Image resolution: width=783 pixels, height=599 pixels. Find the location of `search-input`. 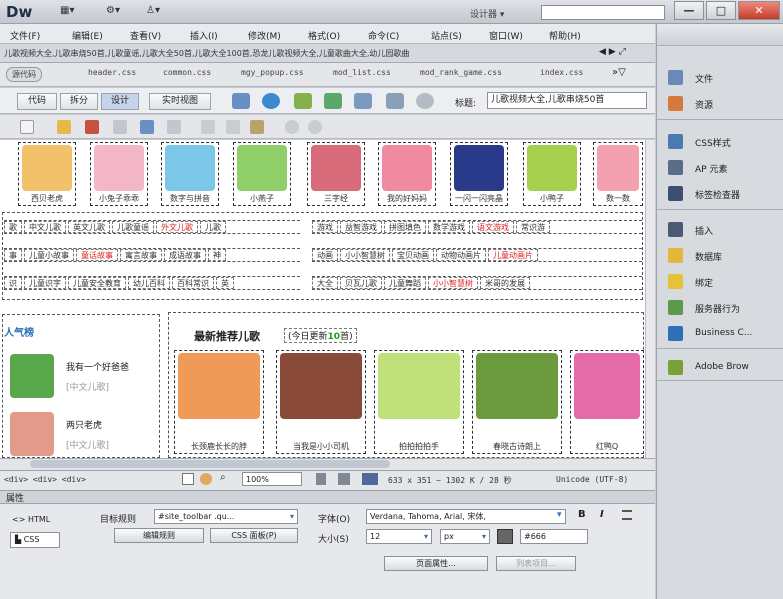

search-input is located at coordinates (603, 12).